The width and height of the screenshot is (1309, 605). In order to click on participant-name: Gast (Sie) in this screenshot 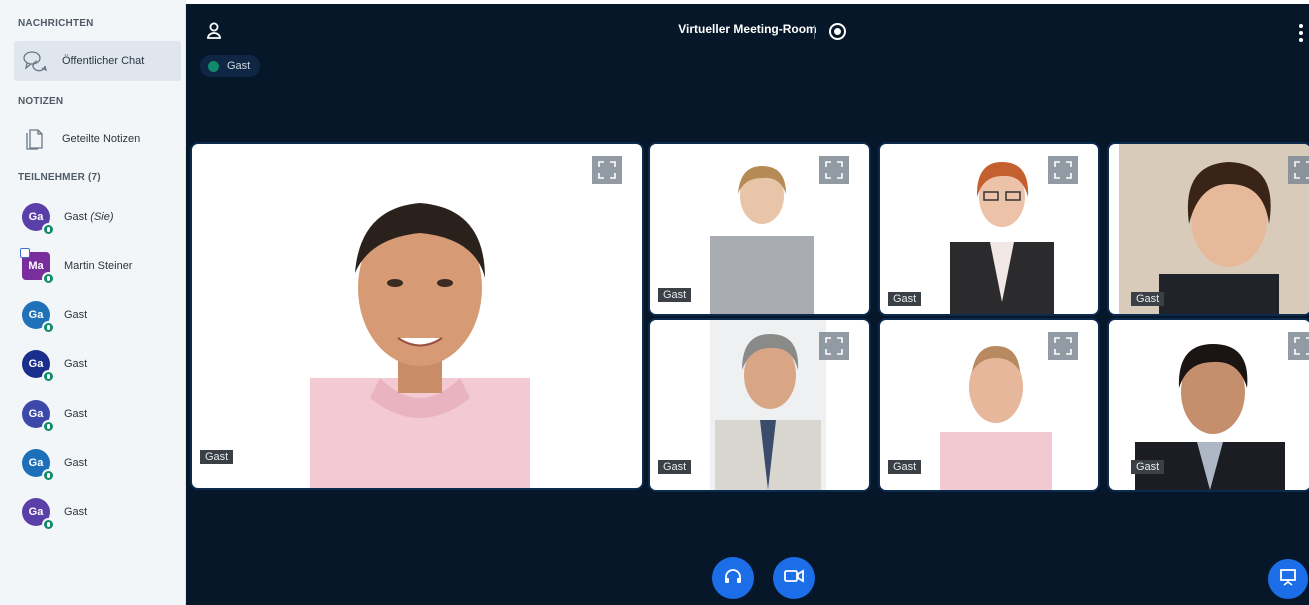, I will do `click(89, 217)`.